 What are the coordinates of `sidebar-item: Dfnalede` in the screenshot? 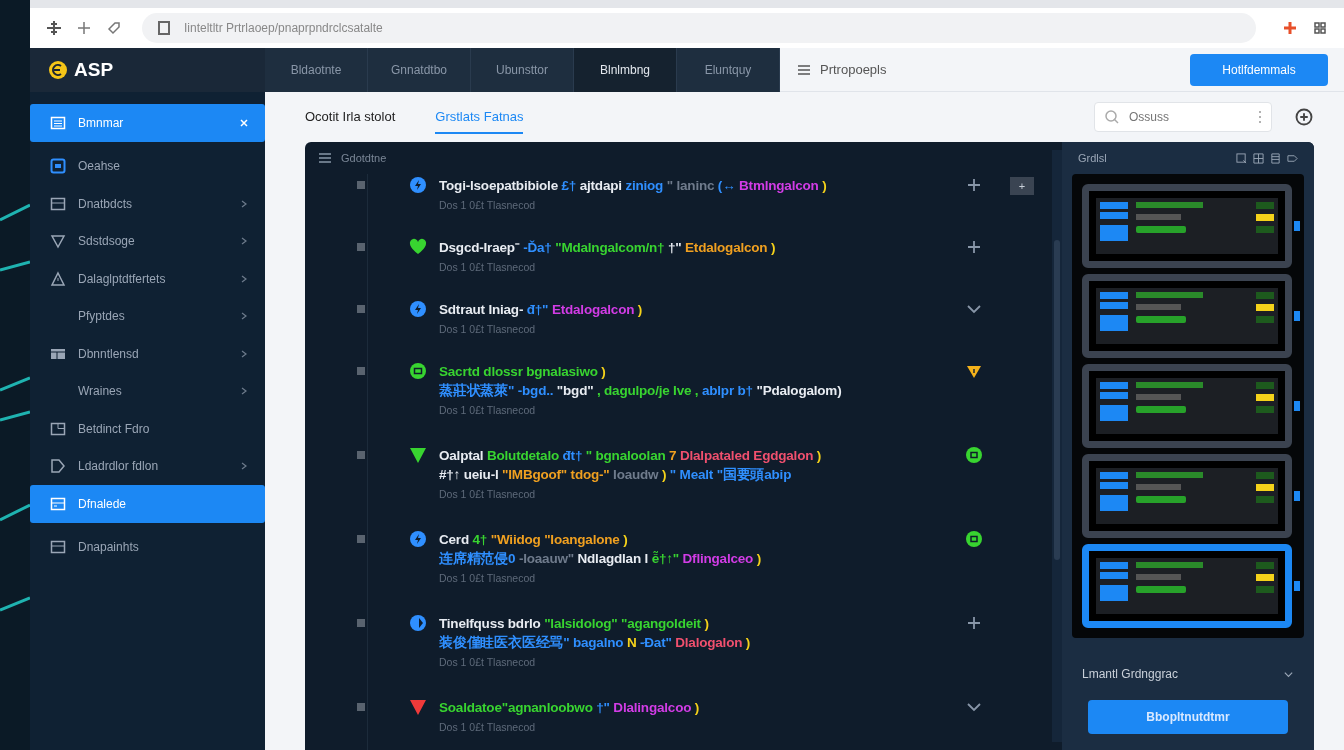 It's located at (147, 504).